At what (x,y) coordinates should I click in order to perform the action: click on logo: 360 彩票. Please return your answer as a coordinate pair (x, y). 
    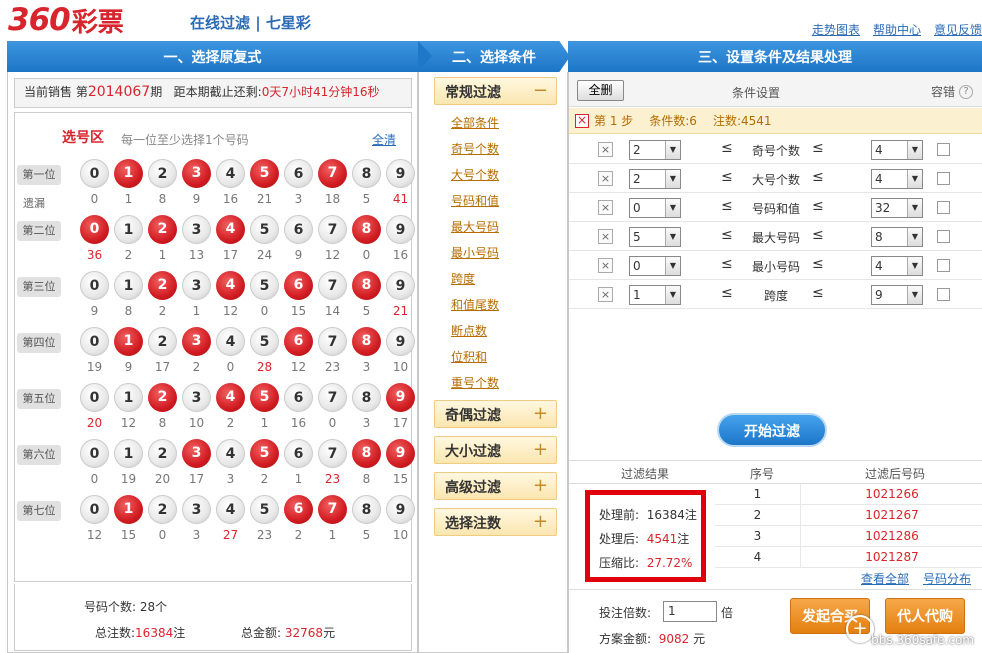
    Looking at the image, I should click on (66, 20).